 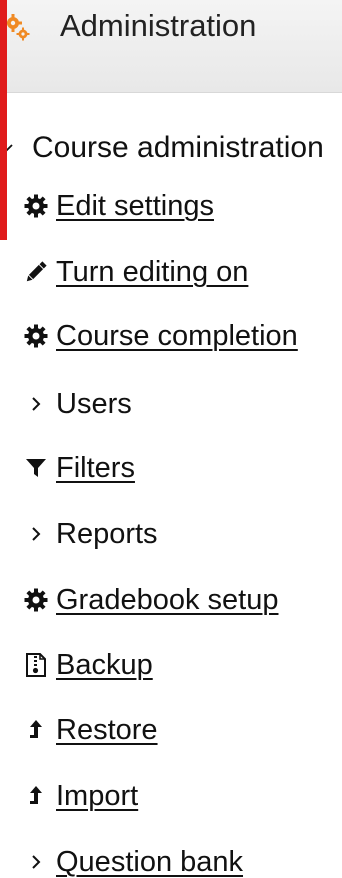 I want to click on nav-item-question-bank: Question bank, so click(x=129, y=859).